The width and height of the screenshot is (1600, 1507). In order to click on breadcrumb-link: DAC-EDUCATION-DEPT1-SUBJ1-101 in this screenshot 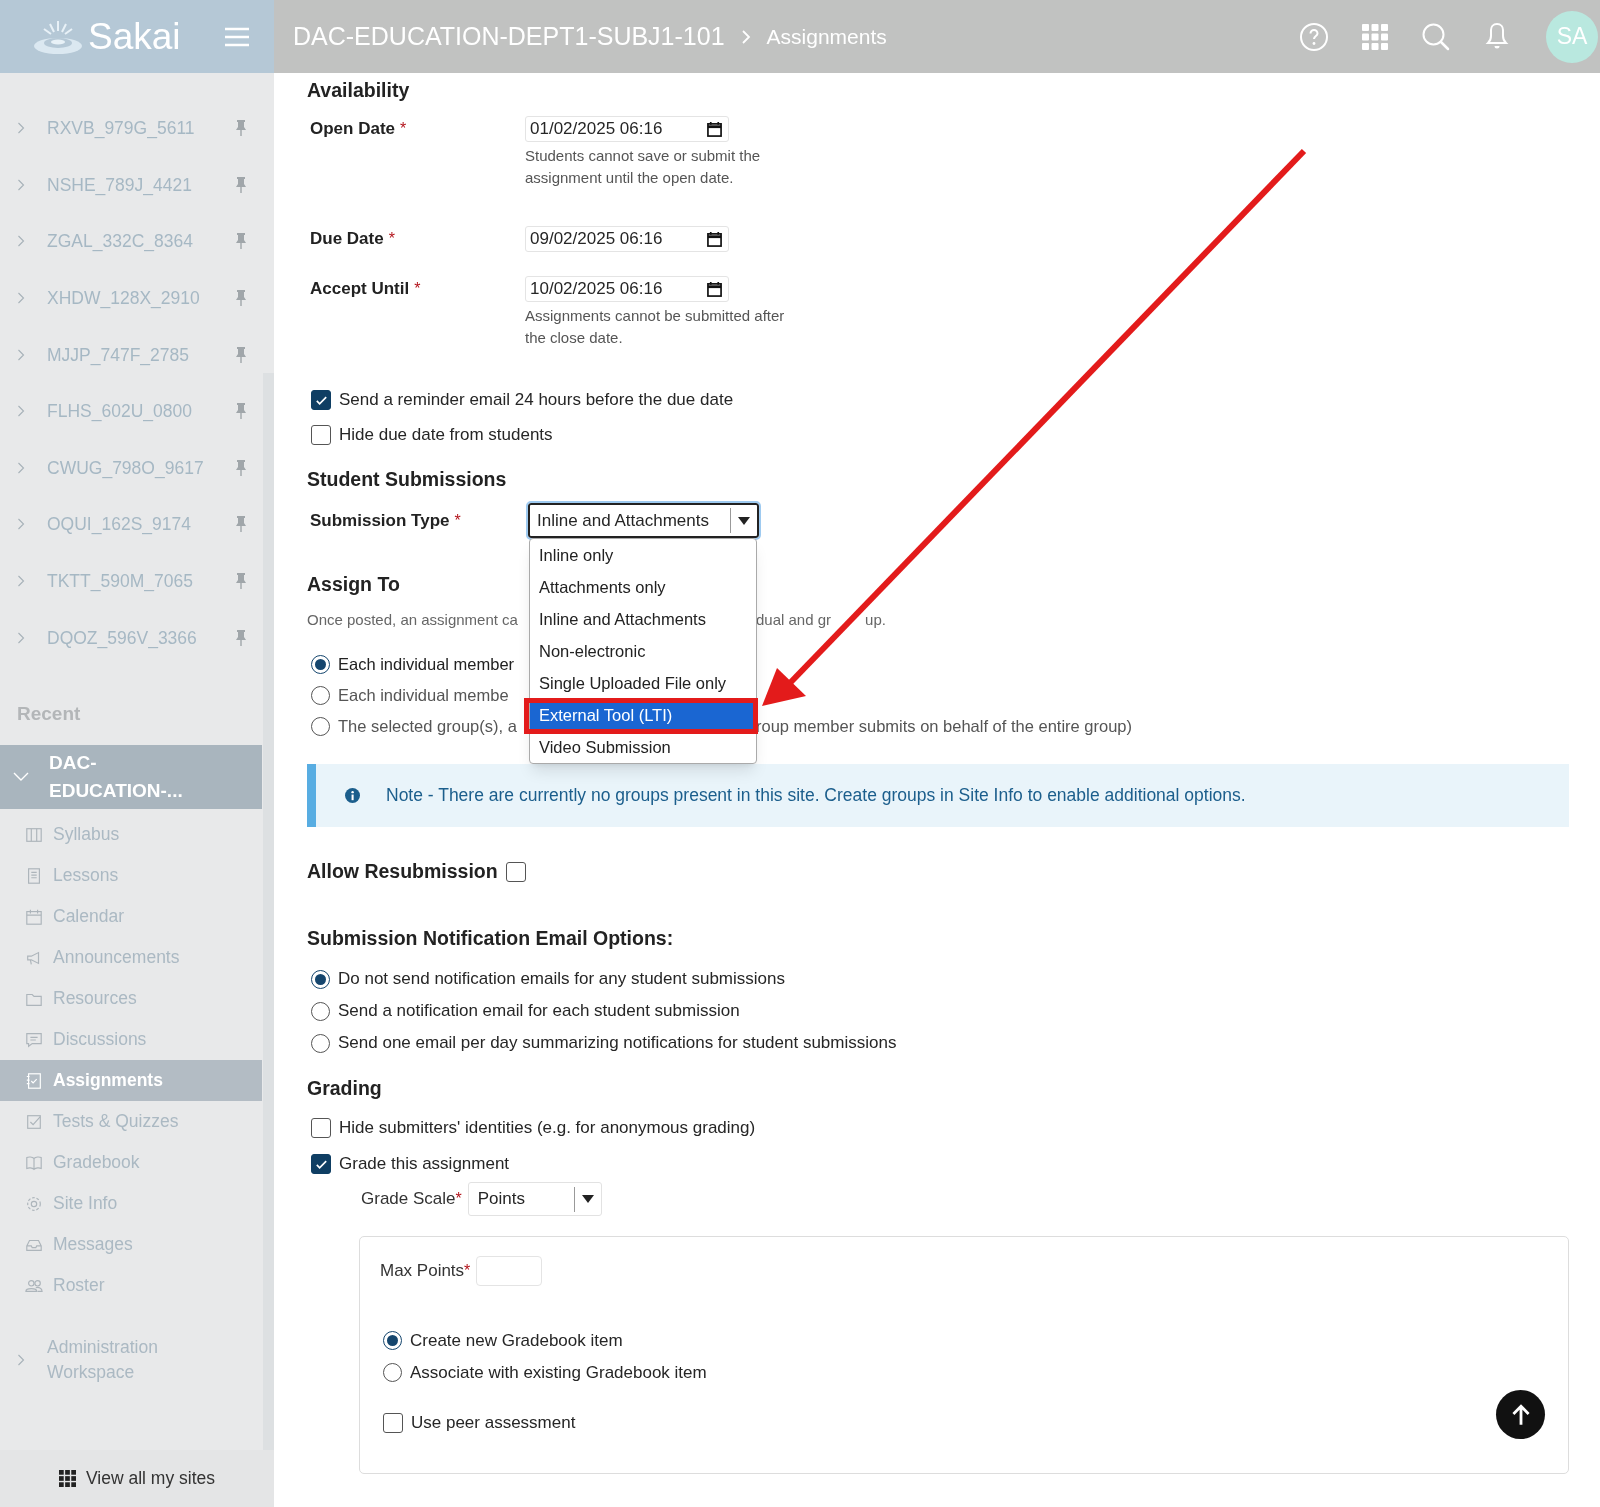, I will do `click(509, 36)`.